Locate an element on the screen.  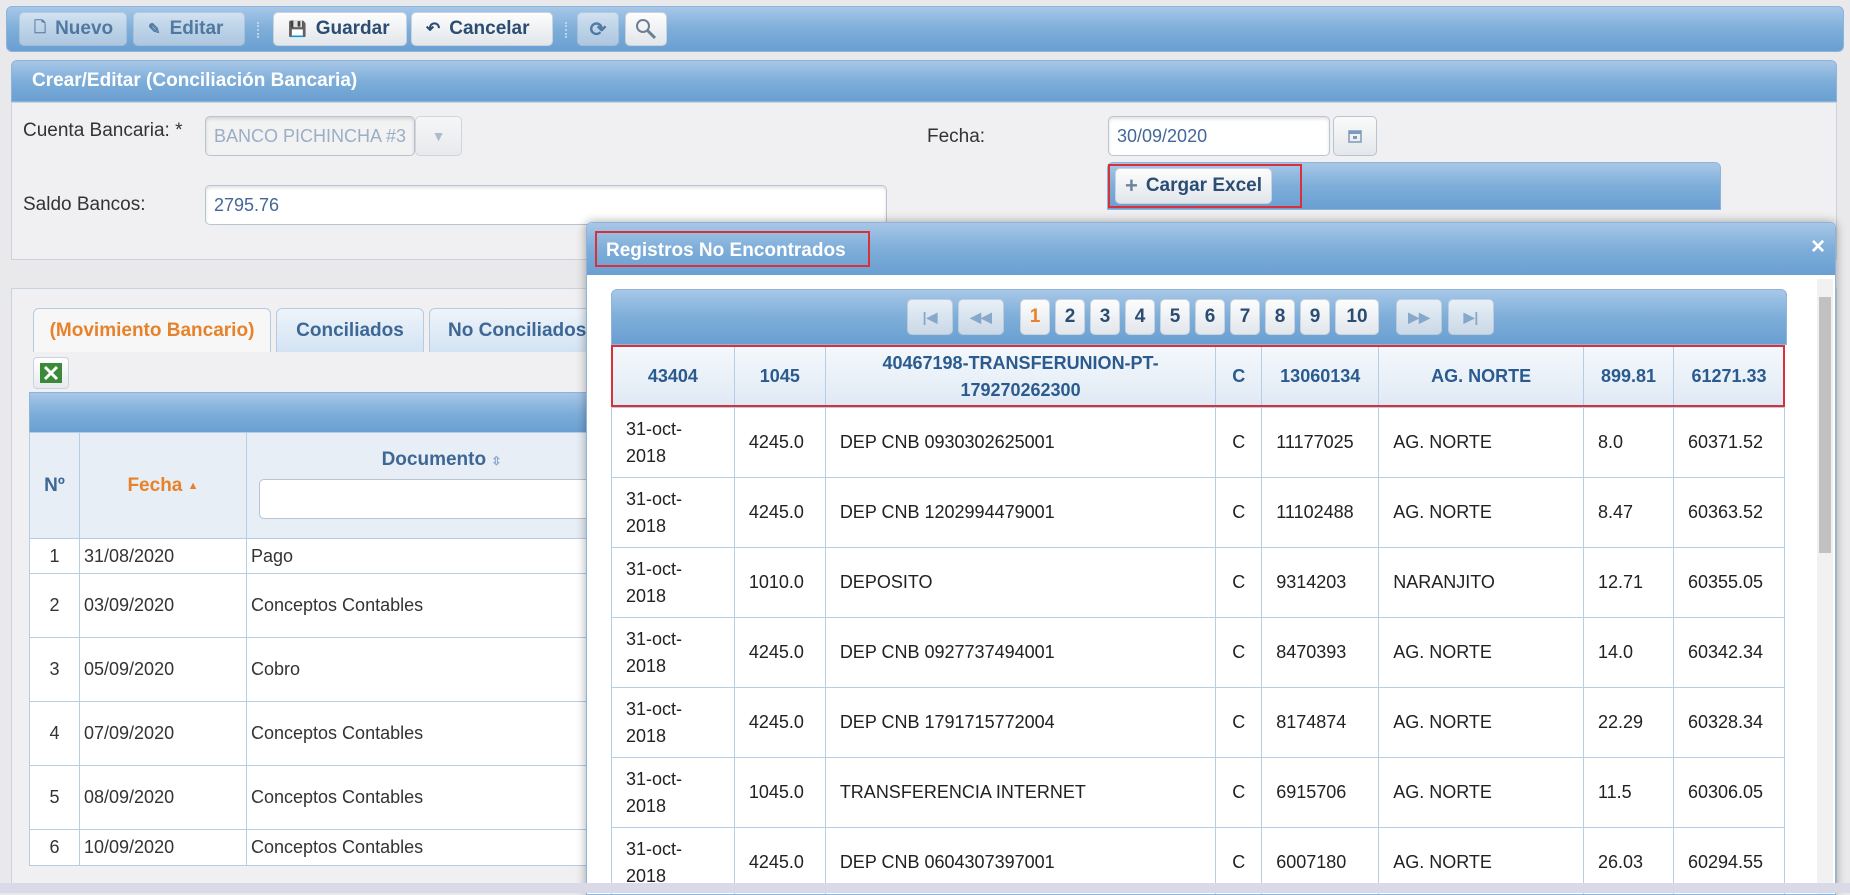
cell: TRANSFERENCIA INTERNET is located at coordinates (1020, 793).